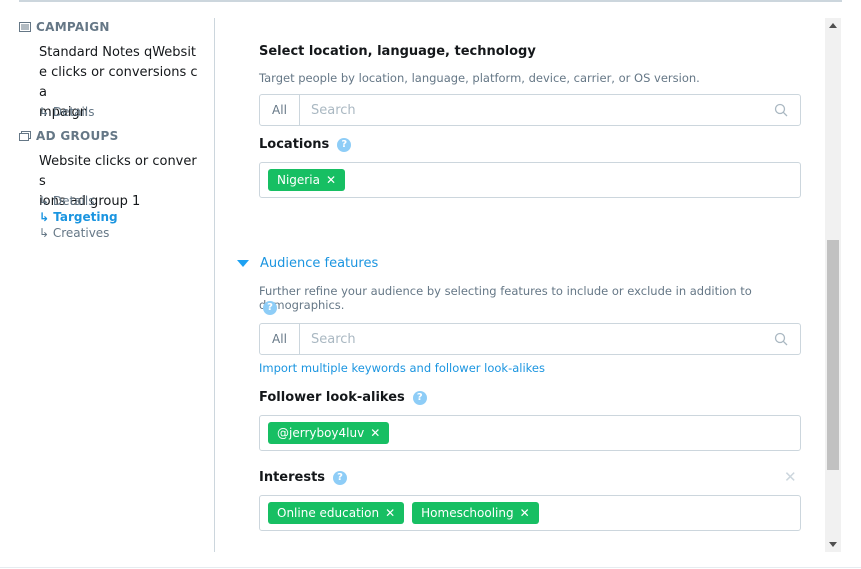  What do you see at coordinates (537, 110) in the screenshot?
I see `location-search-input: Search` at bounding box center [537, 110].